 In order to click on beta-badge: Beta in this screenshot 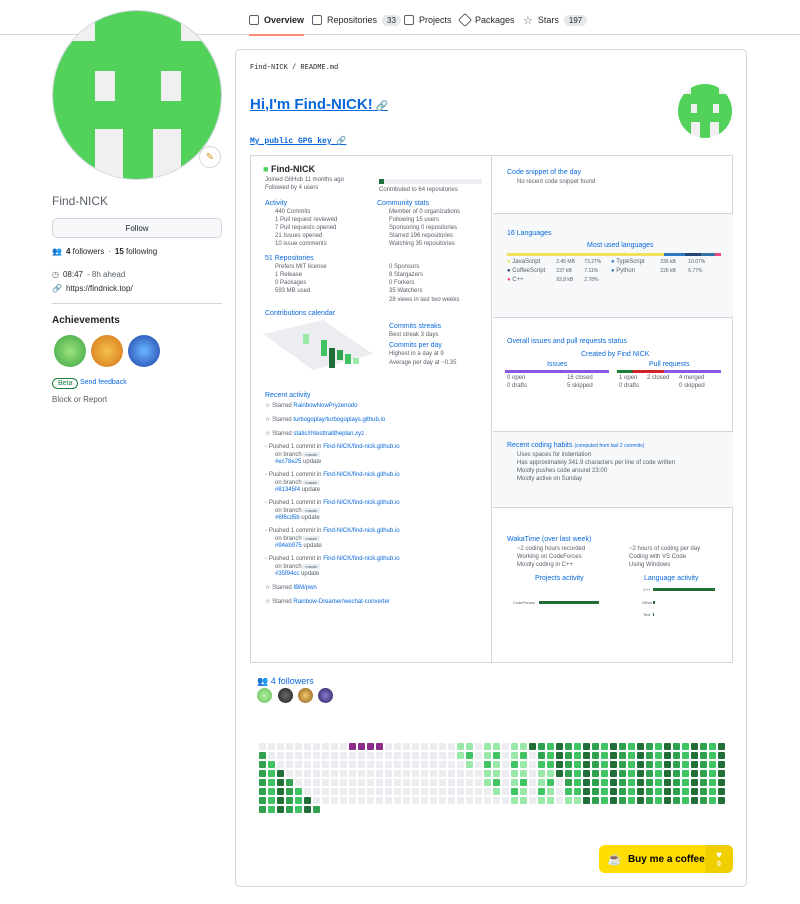, I will do `click(65, 383)`.